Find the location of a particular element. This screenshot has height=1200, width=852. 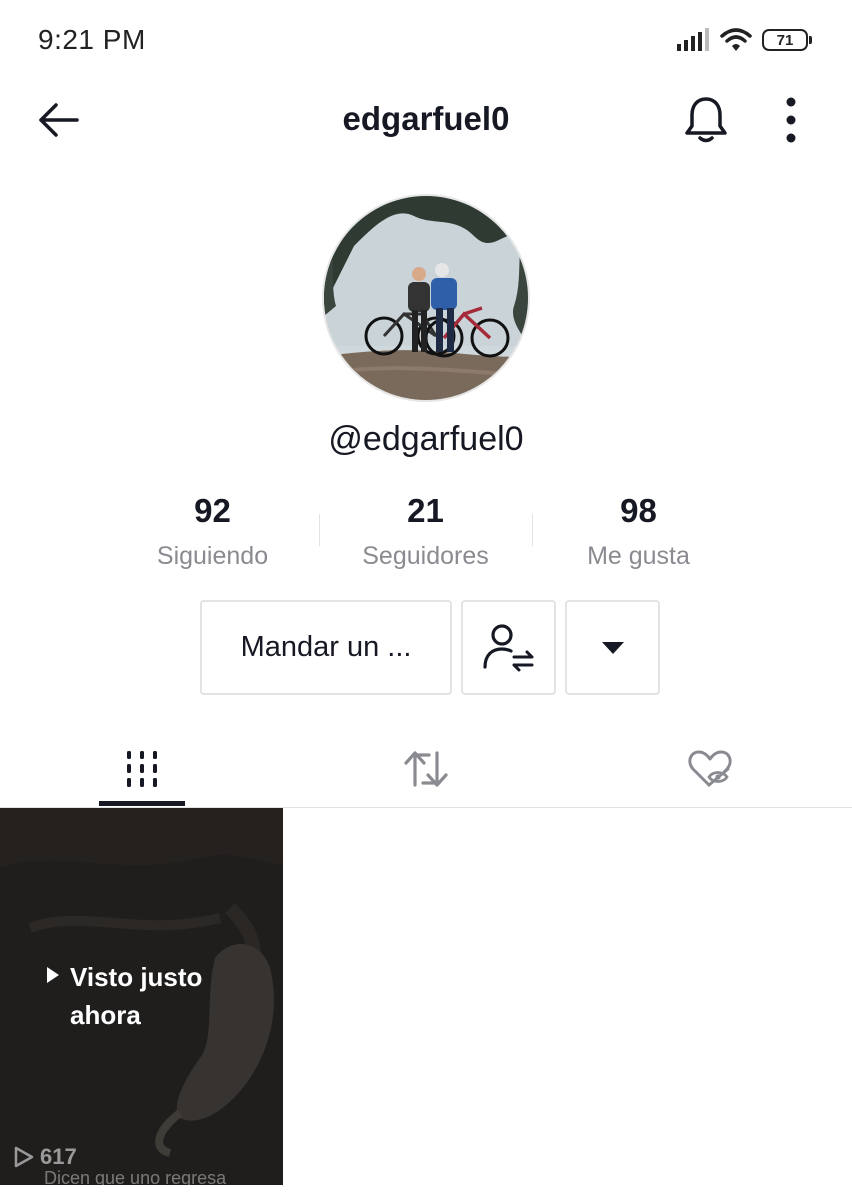

stat-followers-label: Seguidores is located at coordinates (425, 556).